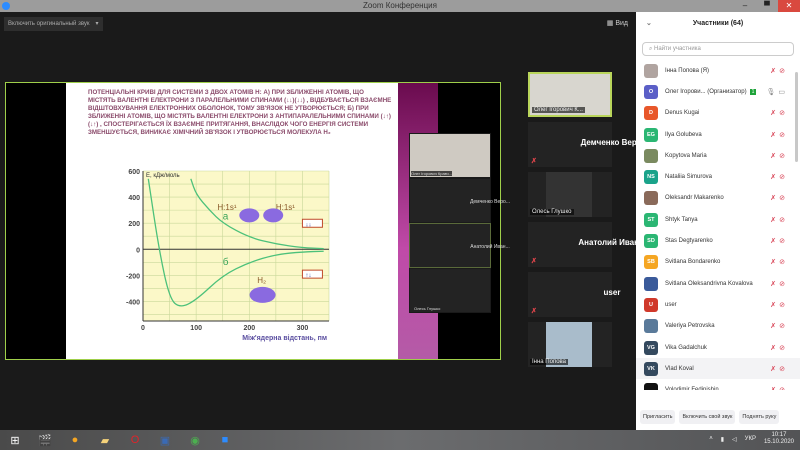 The image size is (800, 450). Describe the element at coordinates (400, 5) in the screenshot. I see `window-title: Zoom Конференция` at that location.